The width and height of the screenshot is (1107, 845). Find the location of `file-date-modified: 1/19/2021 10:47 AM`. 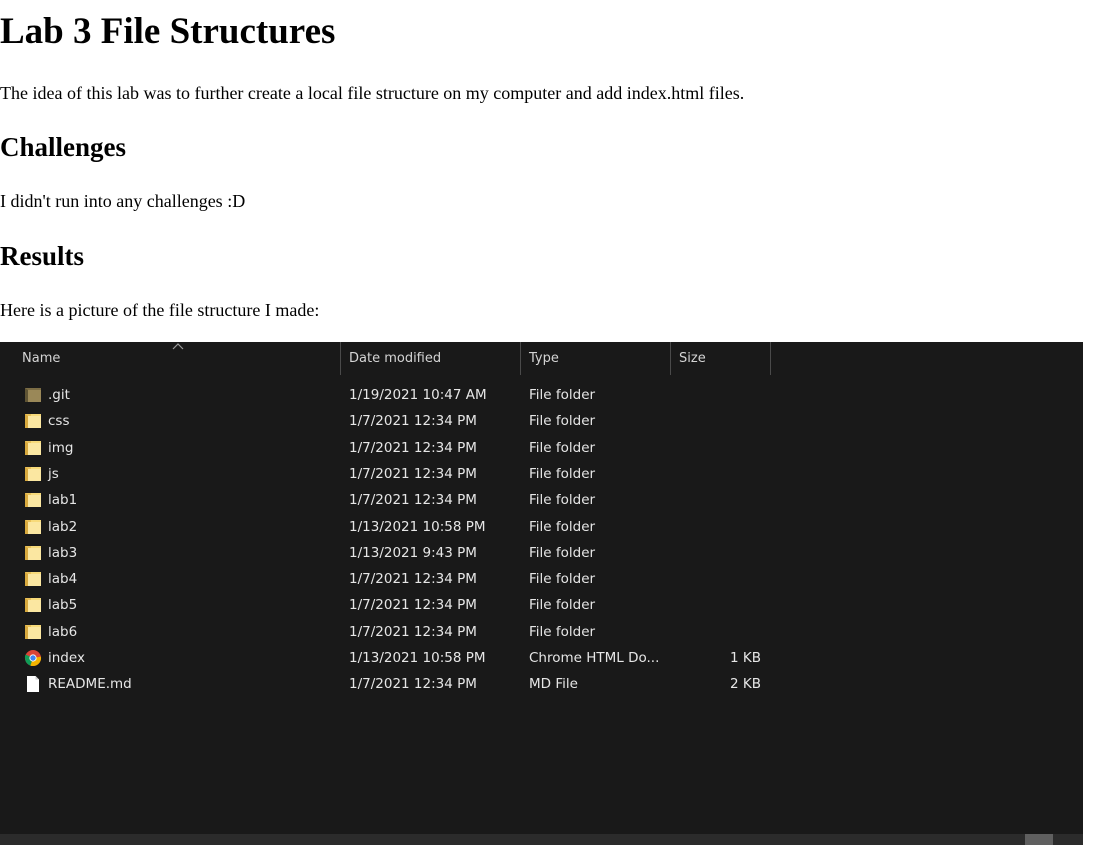

file-date-modified: 1/19/2021 10:47 AM is located at coordinates (418, 395).